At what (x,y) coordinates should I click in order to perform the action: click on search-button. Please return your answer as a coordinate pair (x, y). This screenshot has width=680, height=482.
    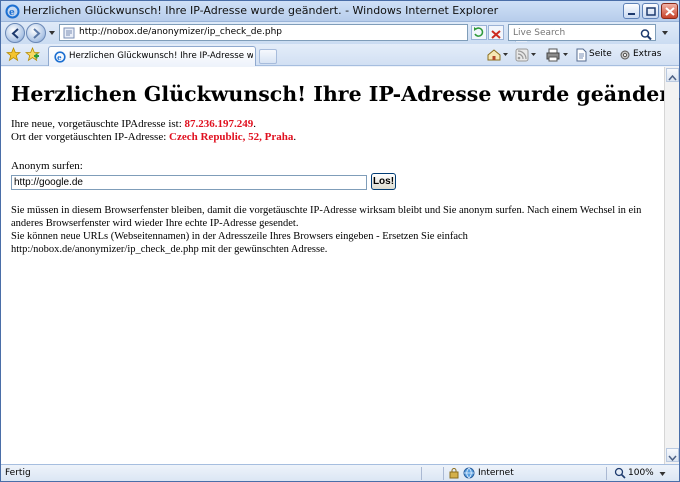
    Looking at the image, I should click on (647, 33).